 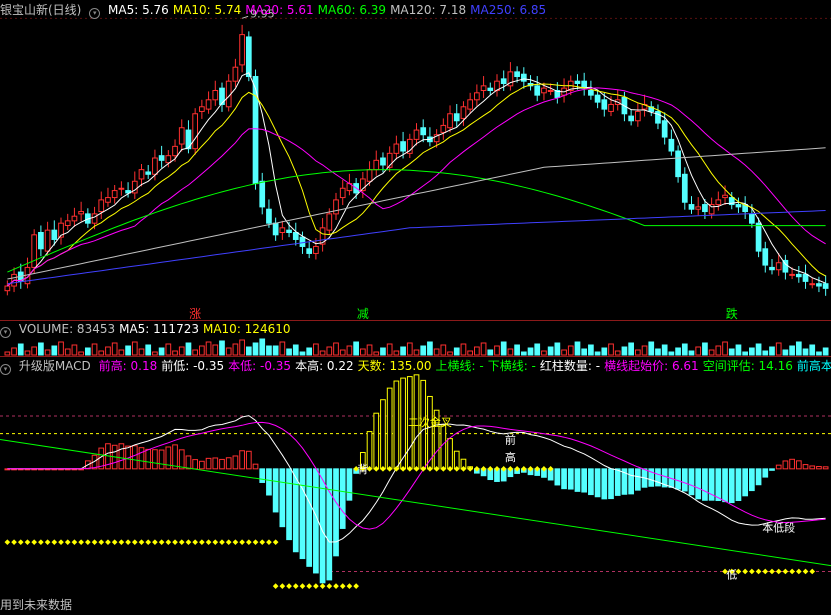 What do you see at coordinates (362, 469) in the screenshot?
I see `macd-annotation: 背` at bounding box center [362, 469].